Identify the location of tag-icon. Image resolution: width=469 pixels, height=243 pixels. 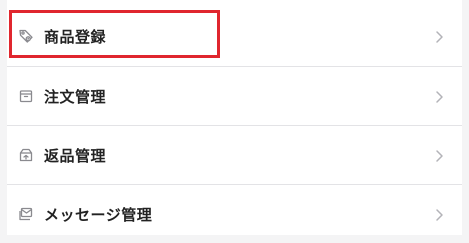
(26, 36).